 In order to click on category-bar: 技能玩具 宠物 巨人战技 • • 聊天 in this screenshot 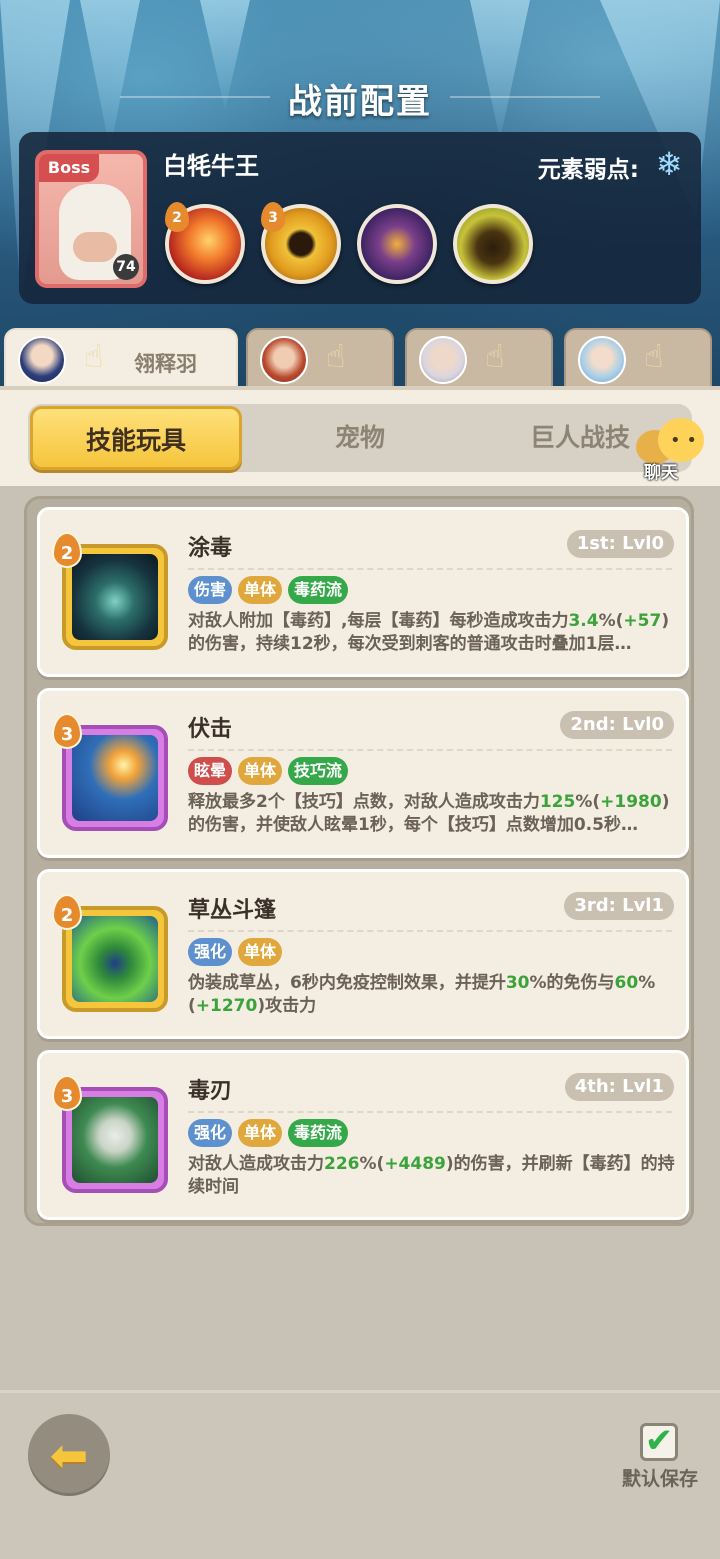, I will do `click(360, 436)`.